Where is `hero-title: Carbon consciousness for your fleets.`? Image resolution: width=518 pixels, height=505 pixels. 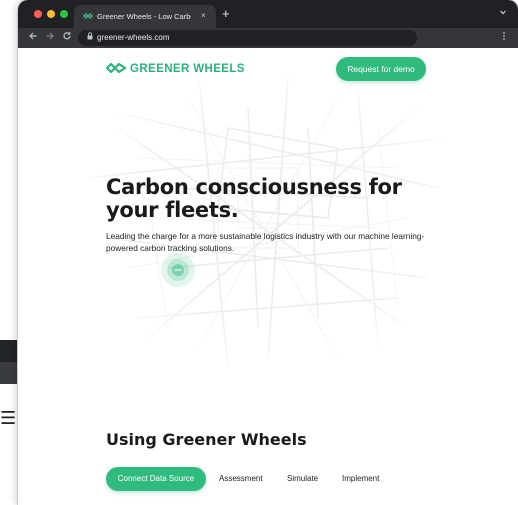
hero-title: Carbon consciousness for your fleets. is located at coordinates (254, 198).